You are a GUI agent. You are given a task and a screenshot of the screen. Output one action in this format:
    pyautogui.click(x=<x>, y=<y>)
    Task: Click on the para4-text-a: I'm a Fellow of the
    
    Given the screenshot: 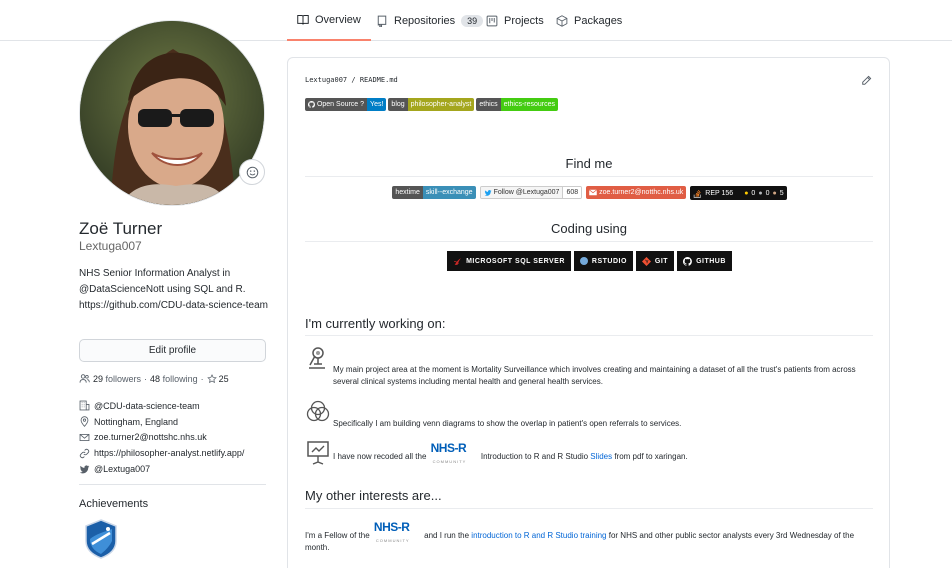 What is the action you would take?
    pyautogui.click(x=337, y=535)
    